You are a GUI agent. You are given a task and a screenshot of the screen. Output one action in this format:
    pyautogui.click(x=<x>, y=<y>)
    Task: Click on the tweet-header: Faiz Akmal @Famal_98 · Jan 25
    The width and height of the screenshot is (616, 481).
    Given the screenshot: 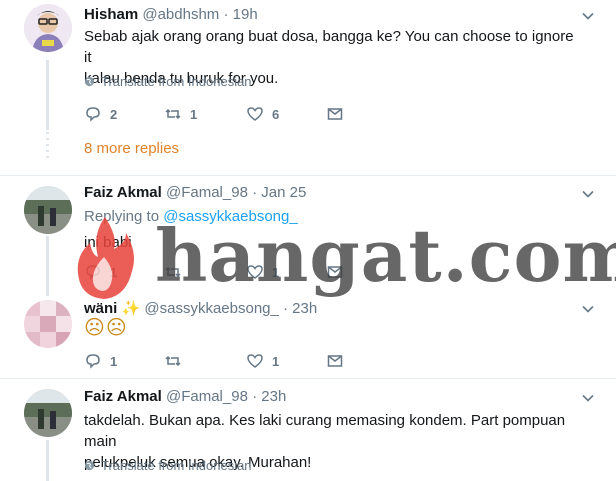 What is the action you would take?
    pyautogui.click(x=195, y=192)
    